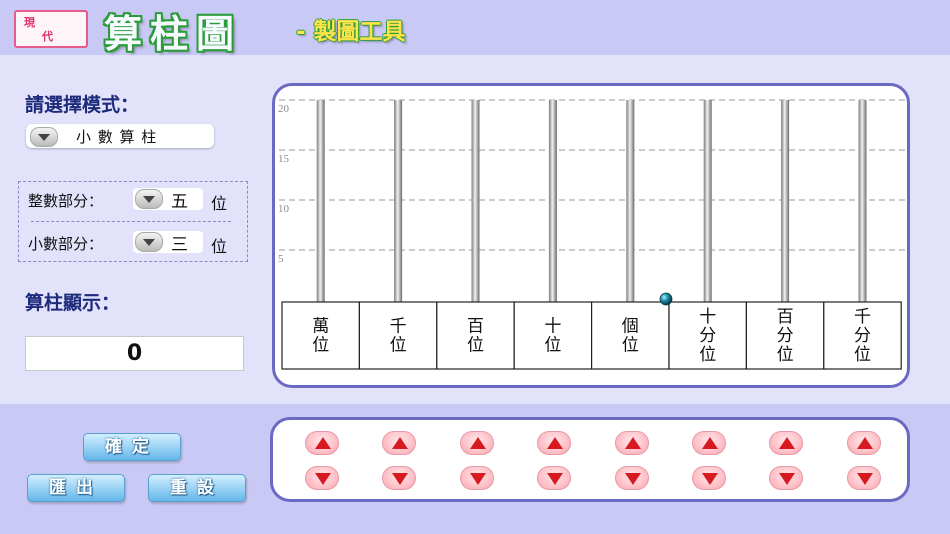 This screenshot has height=534, width=950. Describe the element at coordinates (630, 327) in the screenshot. I see `place-value-label: 個` at that location.